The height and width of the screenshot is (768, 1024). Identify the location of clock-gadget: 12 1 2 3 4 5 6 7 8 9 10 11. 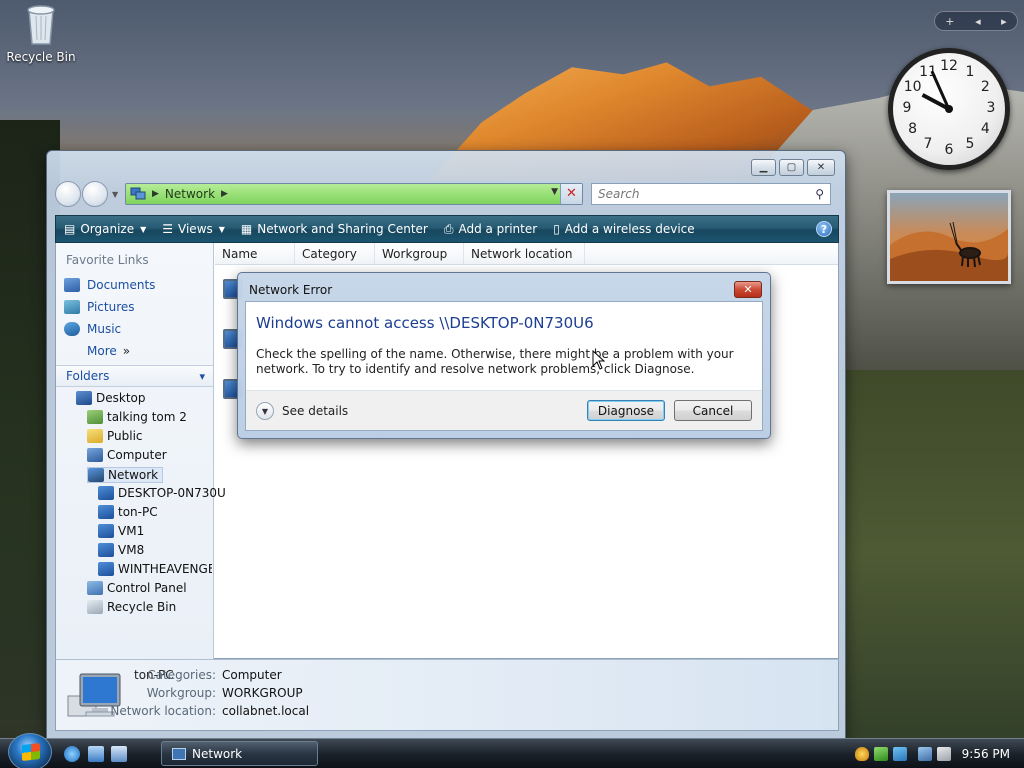
(949, 109).